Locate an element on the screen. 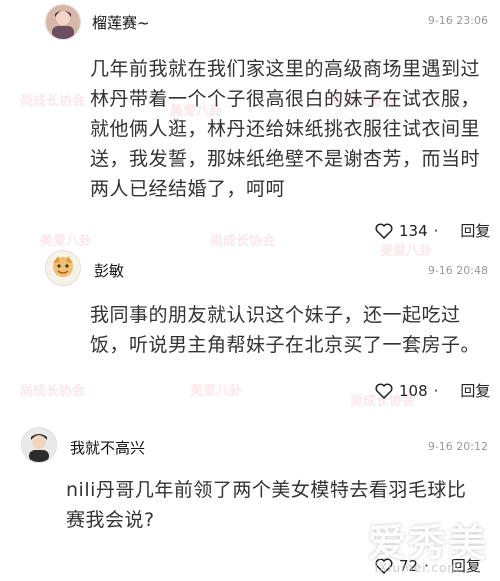 The image size is (500, 581). timestamp: 9-16 20:12 is located at coordinates (457, 446).